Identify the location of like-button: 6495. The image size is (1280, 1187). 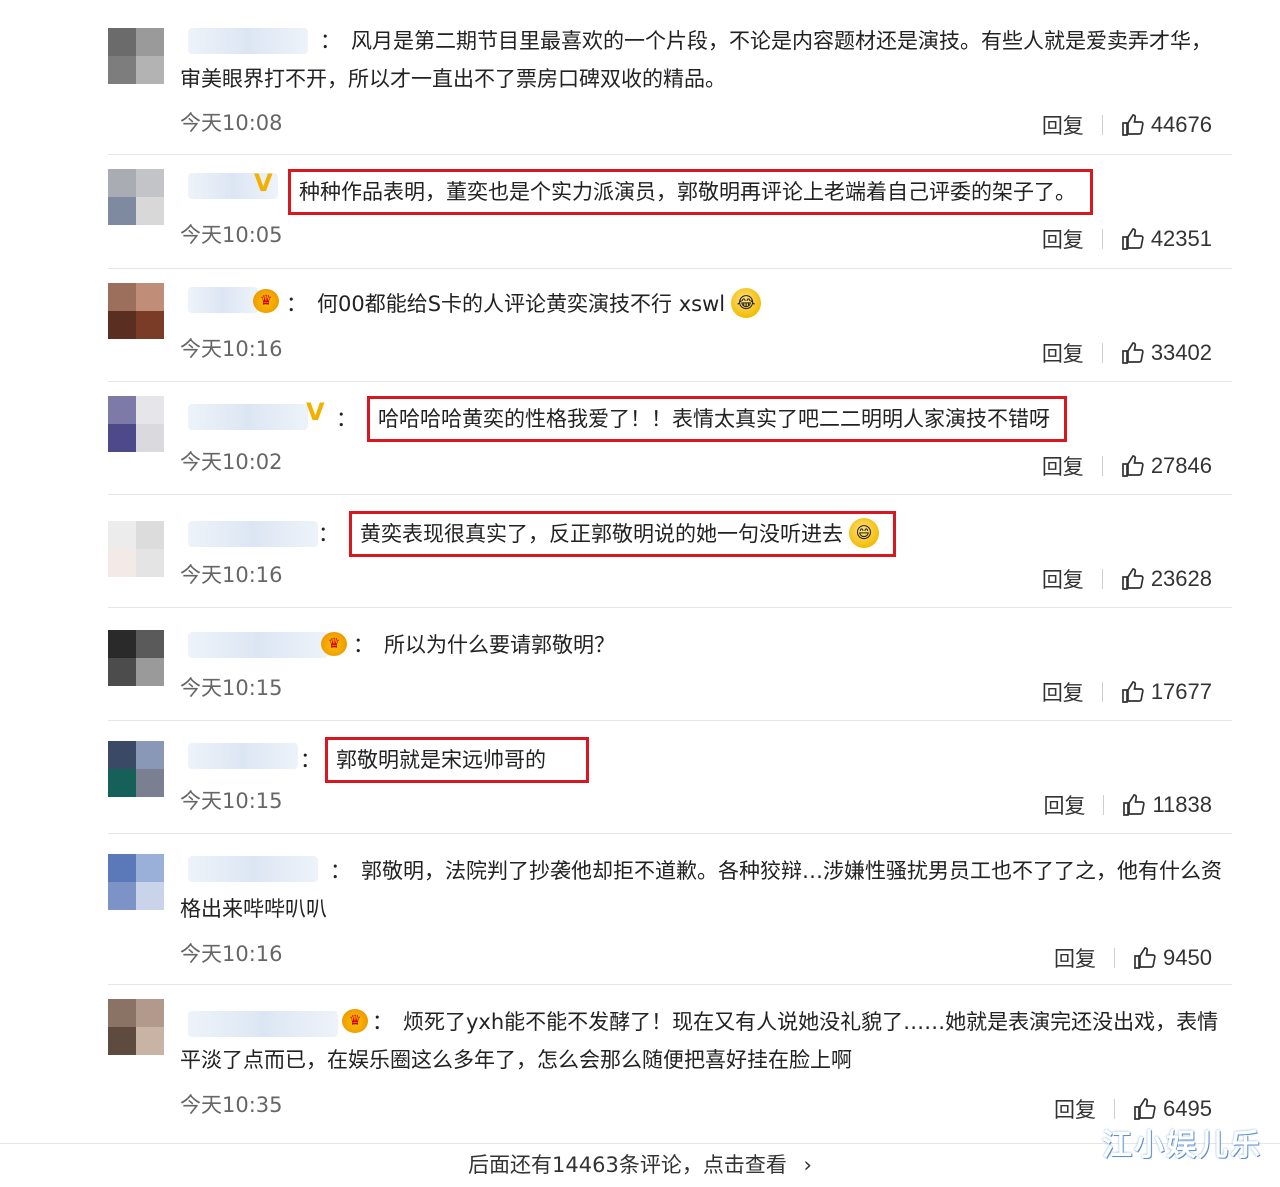
(1172, 1109).